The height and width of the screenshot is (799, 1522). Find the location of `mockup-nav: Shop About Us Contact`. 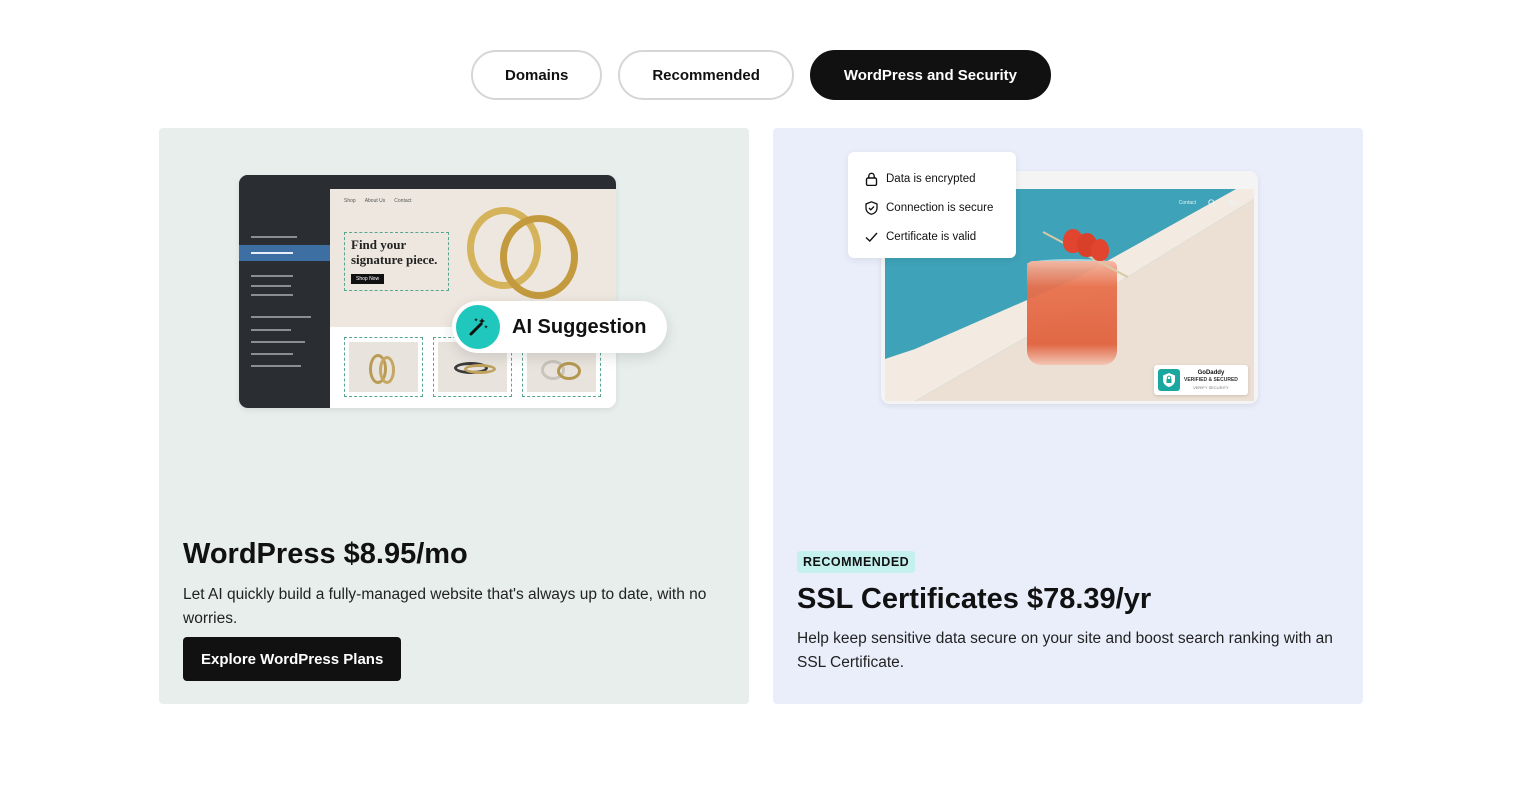

mockup-nav: Shop About Us Contact is located at coordinates (378, 201).